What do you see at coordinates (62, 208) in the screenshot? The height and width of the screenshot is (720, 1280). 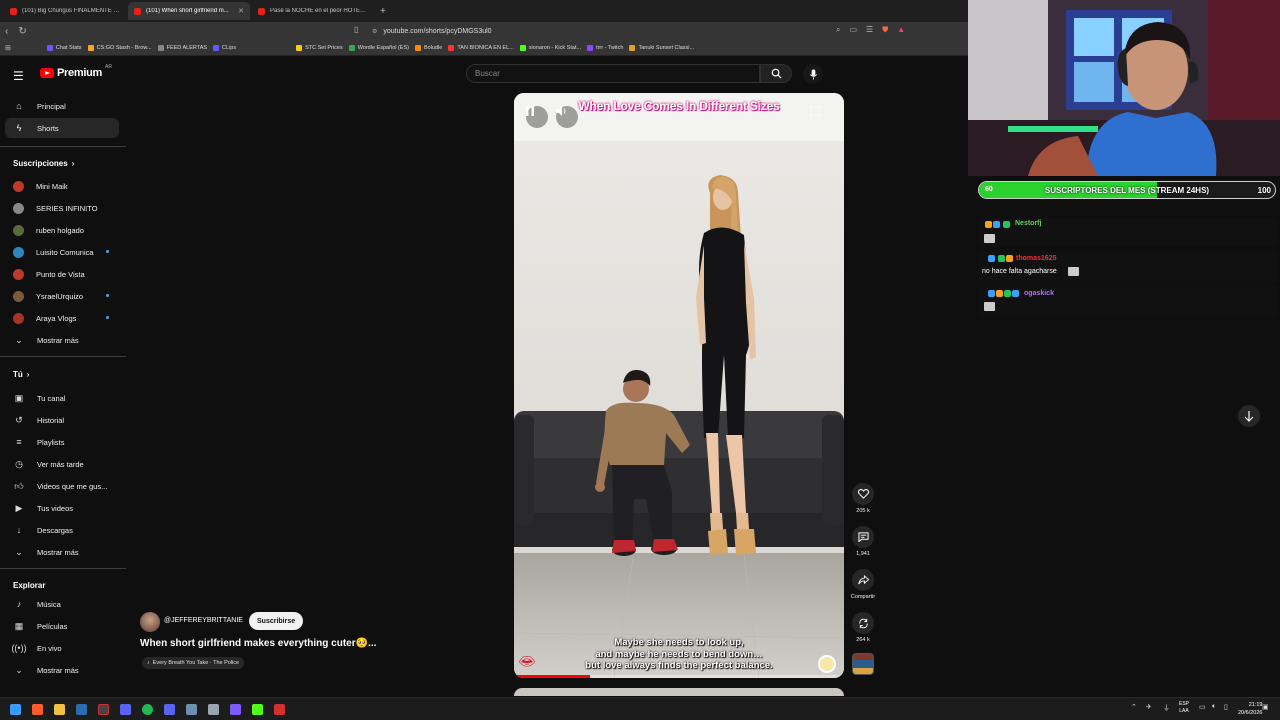 I see `sidebar-item-subscription: SERIES INFINITO` at bounding box center [62, 208].